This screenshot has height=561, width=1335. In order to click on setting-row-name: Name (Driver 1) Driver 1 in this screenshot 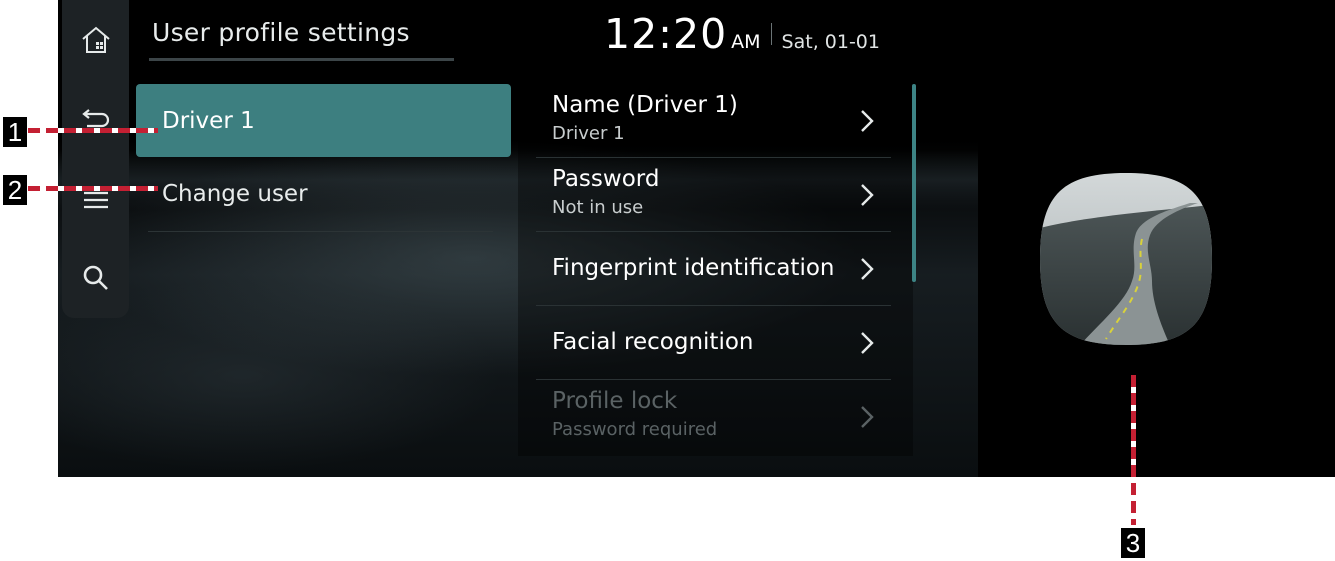, I will do `click(712, 120)`.